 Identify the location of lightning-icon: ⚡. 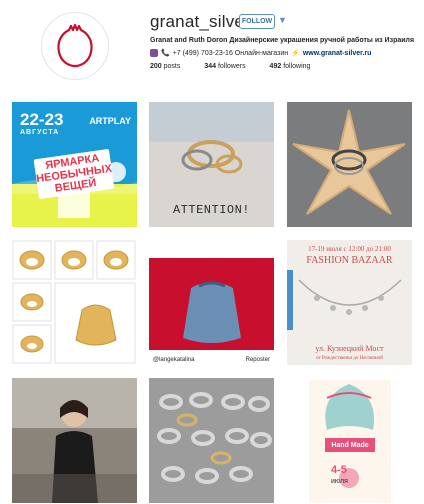
(295, 53).